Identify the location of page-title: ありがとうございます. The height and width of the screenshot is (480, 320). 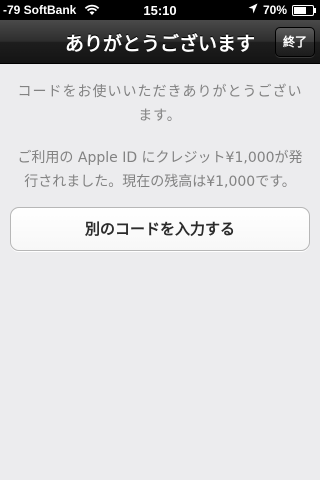
(159, 44).